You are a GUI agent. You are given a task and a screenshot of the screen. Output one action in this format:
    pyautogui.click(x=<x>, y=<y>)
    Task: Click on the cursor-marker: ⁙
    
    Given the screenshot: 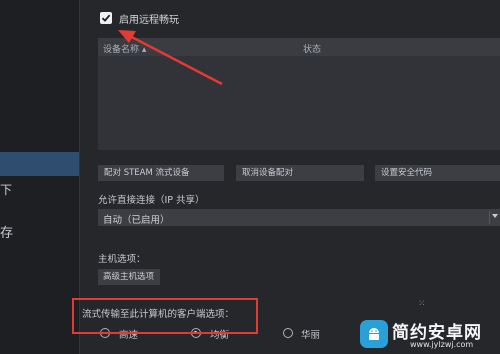 What is the action you would take?
    pyautogui.click(x=422, y=304)
    